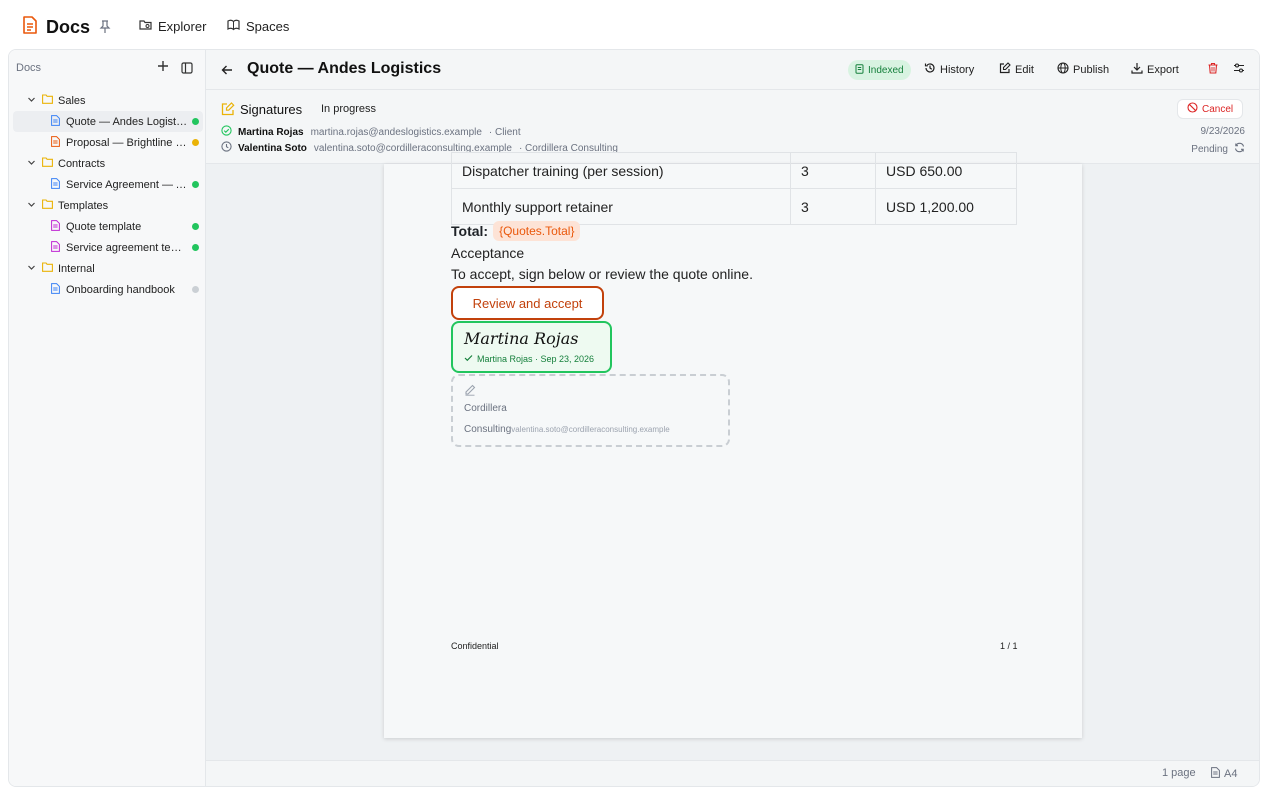  Describe the element at coordinates (470, 392) in the screenshot. I see `pen-icon` at that location.